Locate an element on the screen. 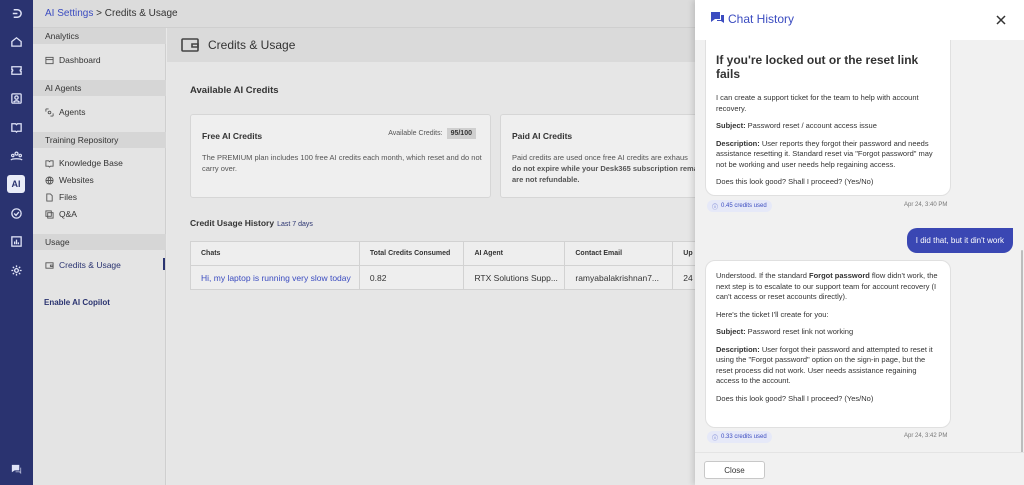  message-timestamp: Apr 24, 3:40 PM is located at coordinates (926, 205).